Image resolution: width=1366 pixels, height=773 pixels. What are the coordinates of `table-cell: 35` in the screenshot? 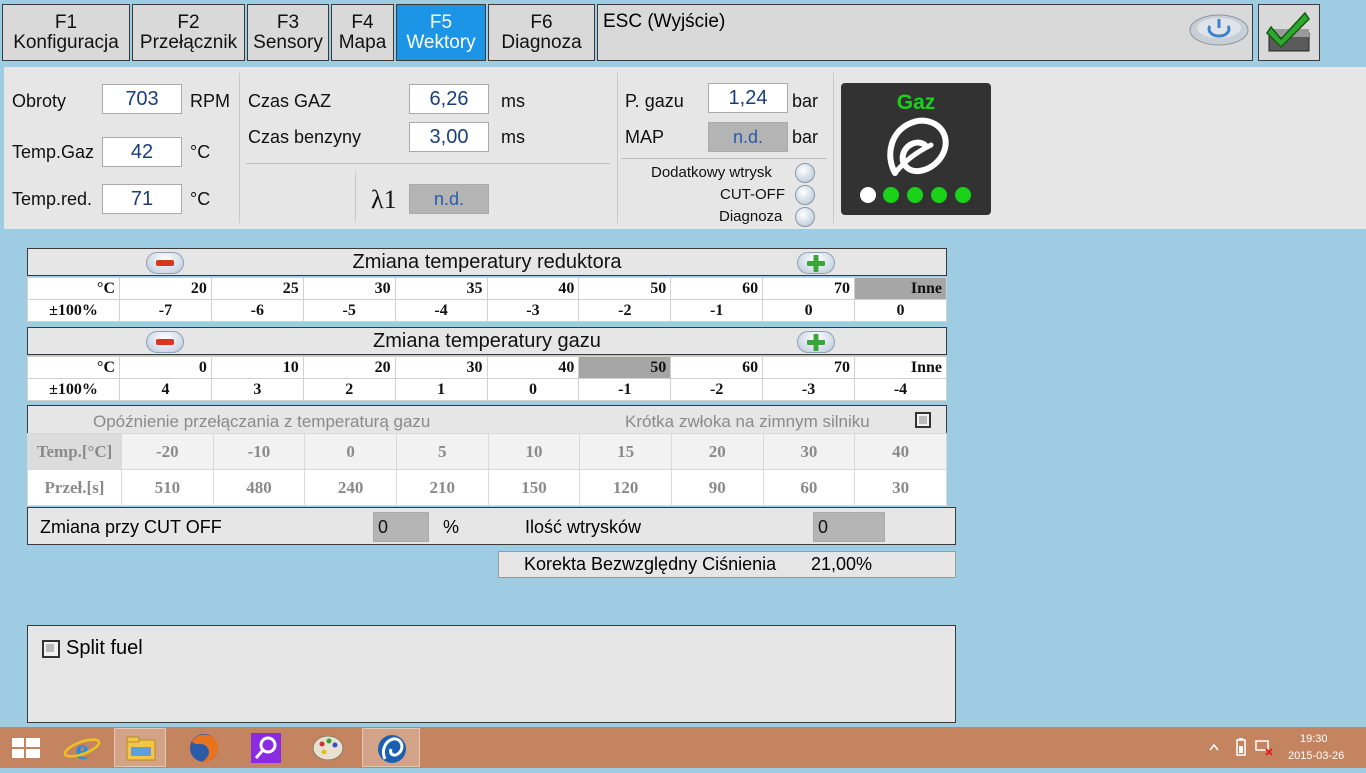 It's located at (441, 288).